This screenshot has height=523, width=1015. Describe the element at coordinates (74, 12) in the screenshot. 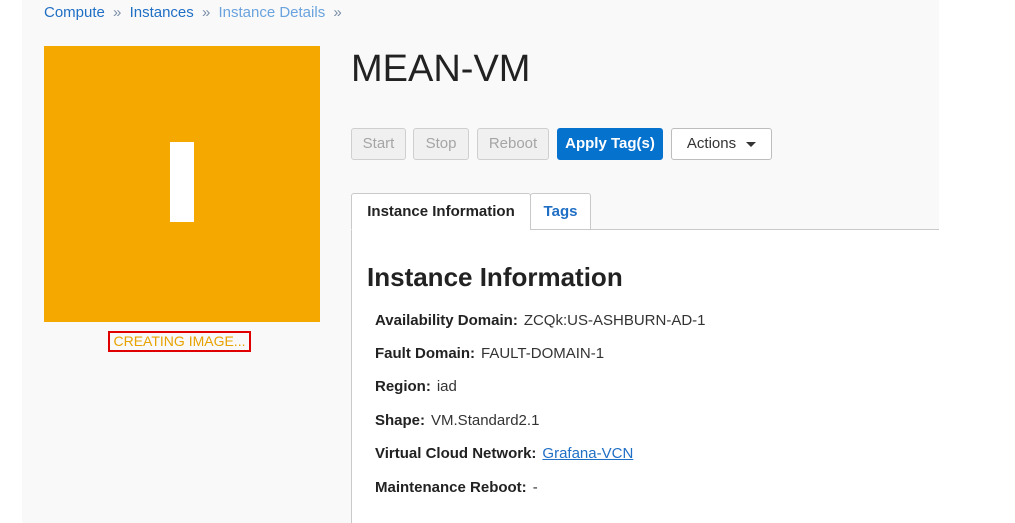

I see `breadcrumb-compute: Compute` at that location.